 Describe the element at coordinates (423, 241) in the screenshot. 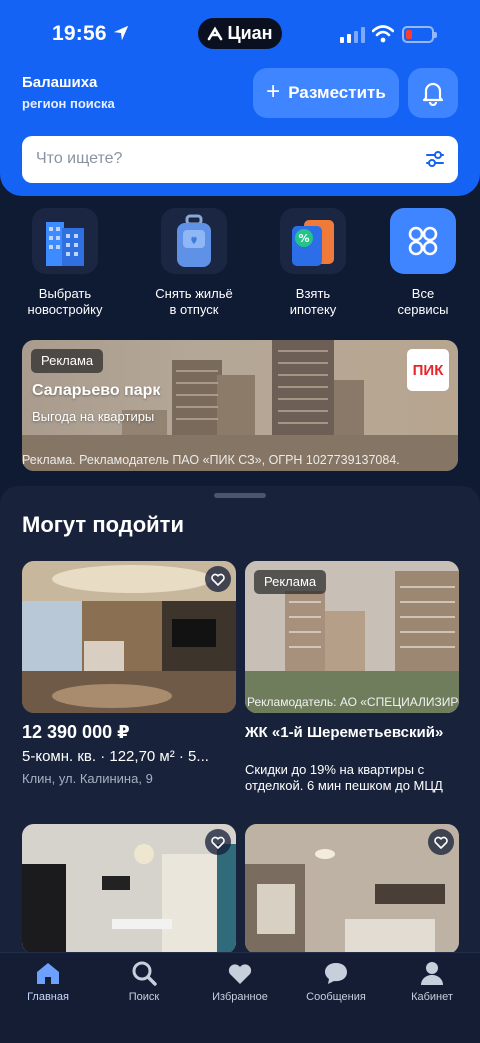

I see `grid-icon` at that location.